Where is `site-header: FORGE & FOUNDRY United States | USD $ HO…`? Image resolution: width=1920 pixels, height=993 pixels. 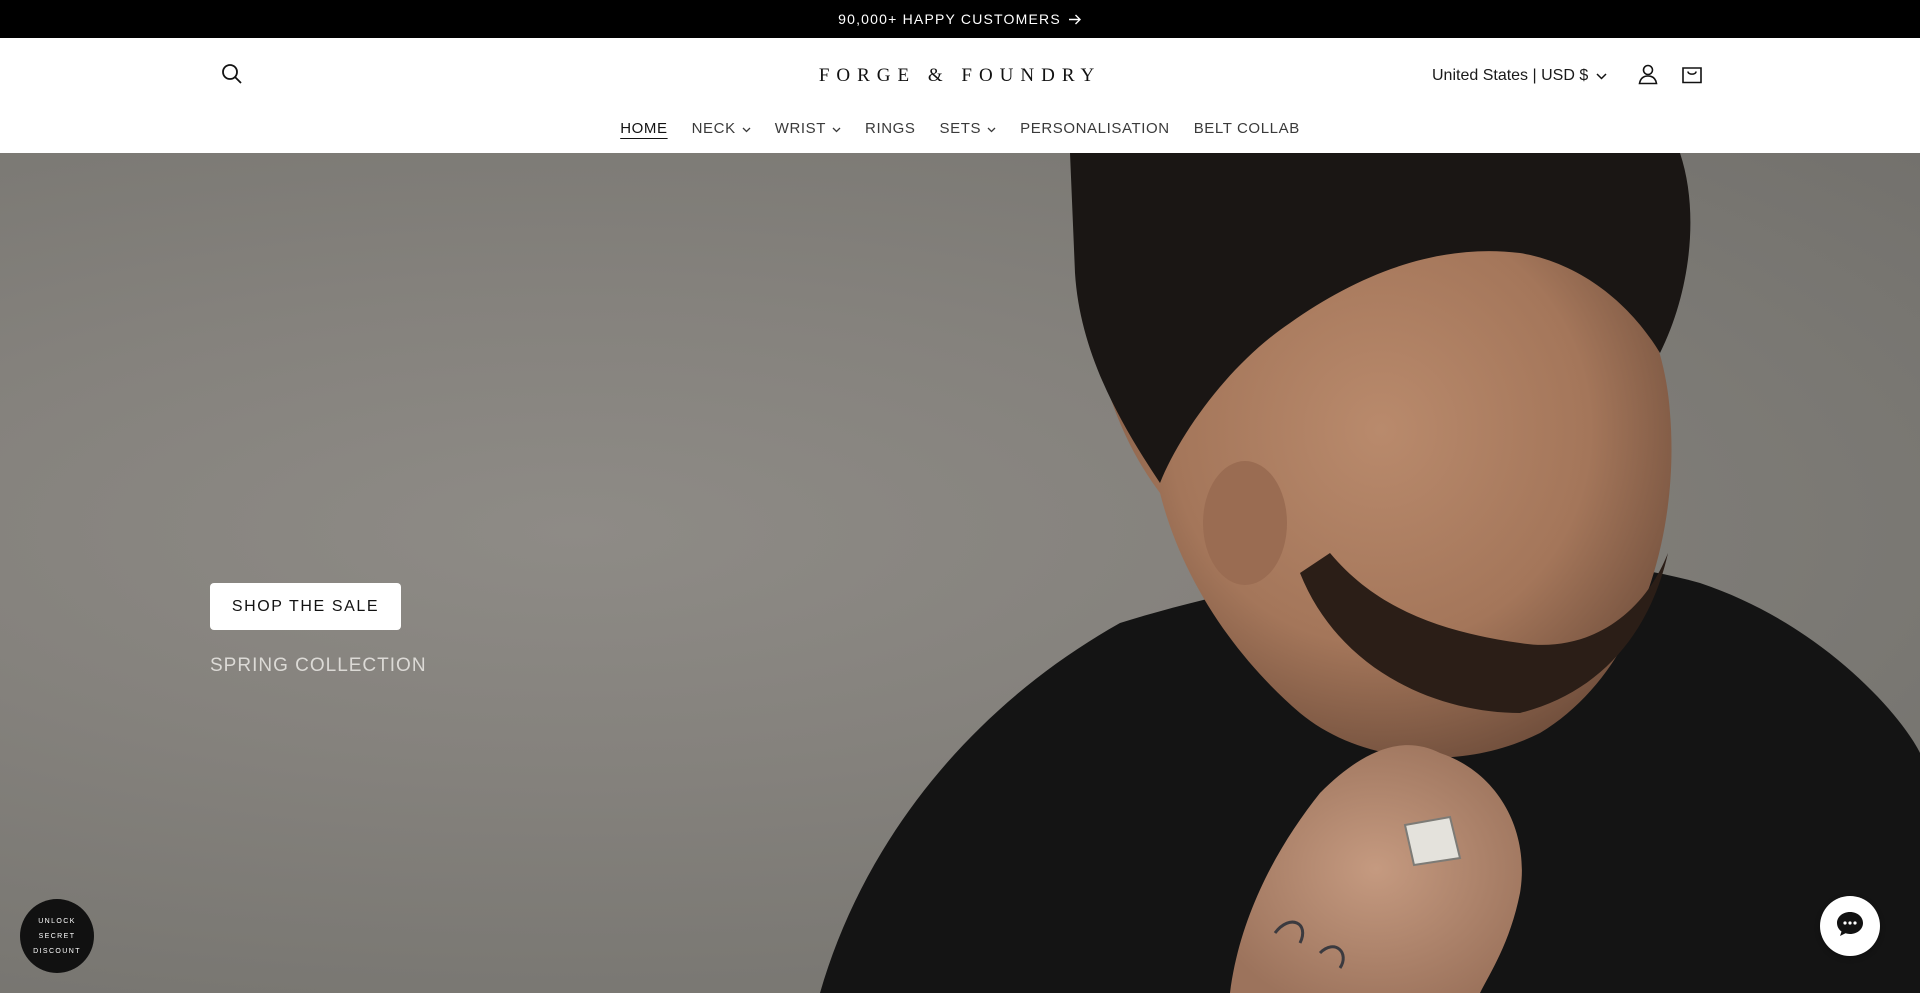
site-header: FORGE & FOUNDRY United States | USD $ HO… is located at coordinates (960, 95).